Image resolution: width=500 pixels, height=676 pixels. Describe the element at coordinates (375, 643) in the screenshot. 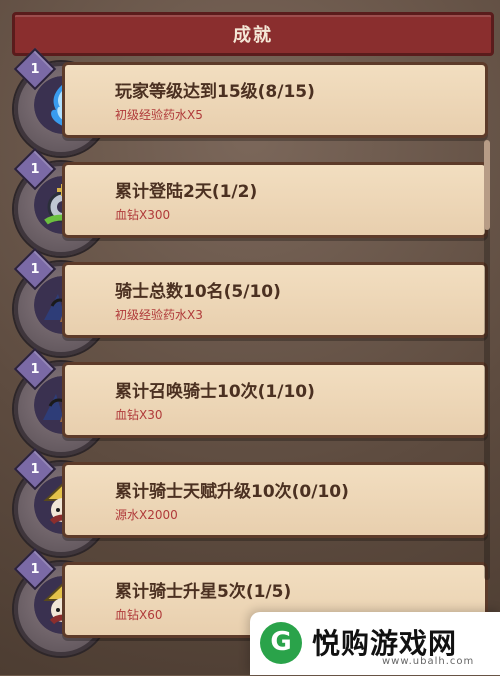

I see `site-watermark: G 悦购游戏网 www.ubalh.com` at that location.